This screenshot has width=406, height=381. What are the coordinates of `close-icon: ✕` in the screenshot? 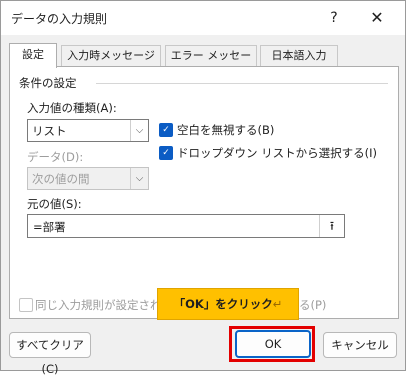 It's located at (377, 18).